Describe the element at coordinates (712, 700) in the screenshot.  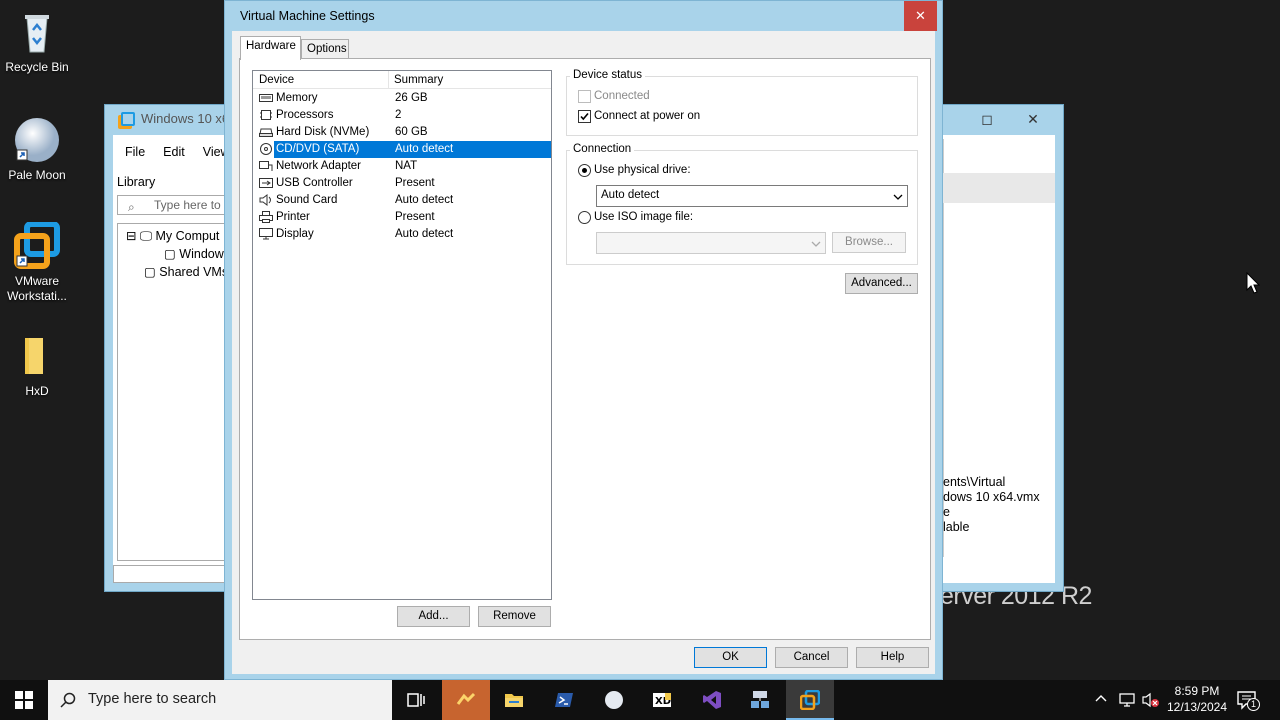
I see `taskbar-app-visual-studio` at that location.